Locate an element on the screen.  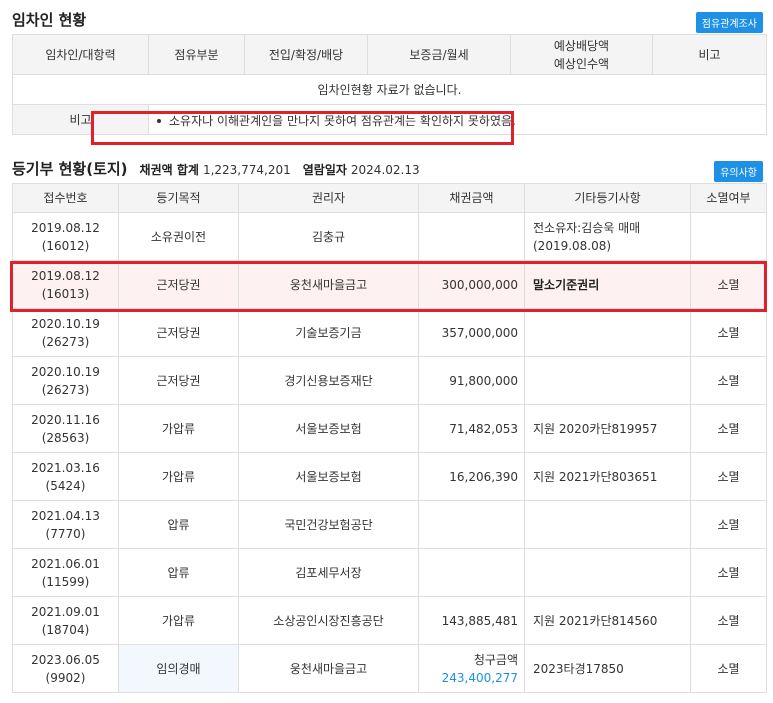
receipt-cell: 2023.06.05 (9902) is located at coordinates (65, 668).